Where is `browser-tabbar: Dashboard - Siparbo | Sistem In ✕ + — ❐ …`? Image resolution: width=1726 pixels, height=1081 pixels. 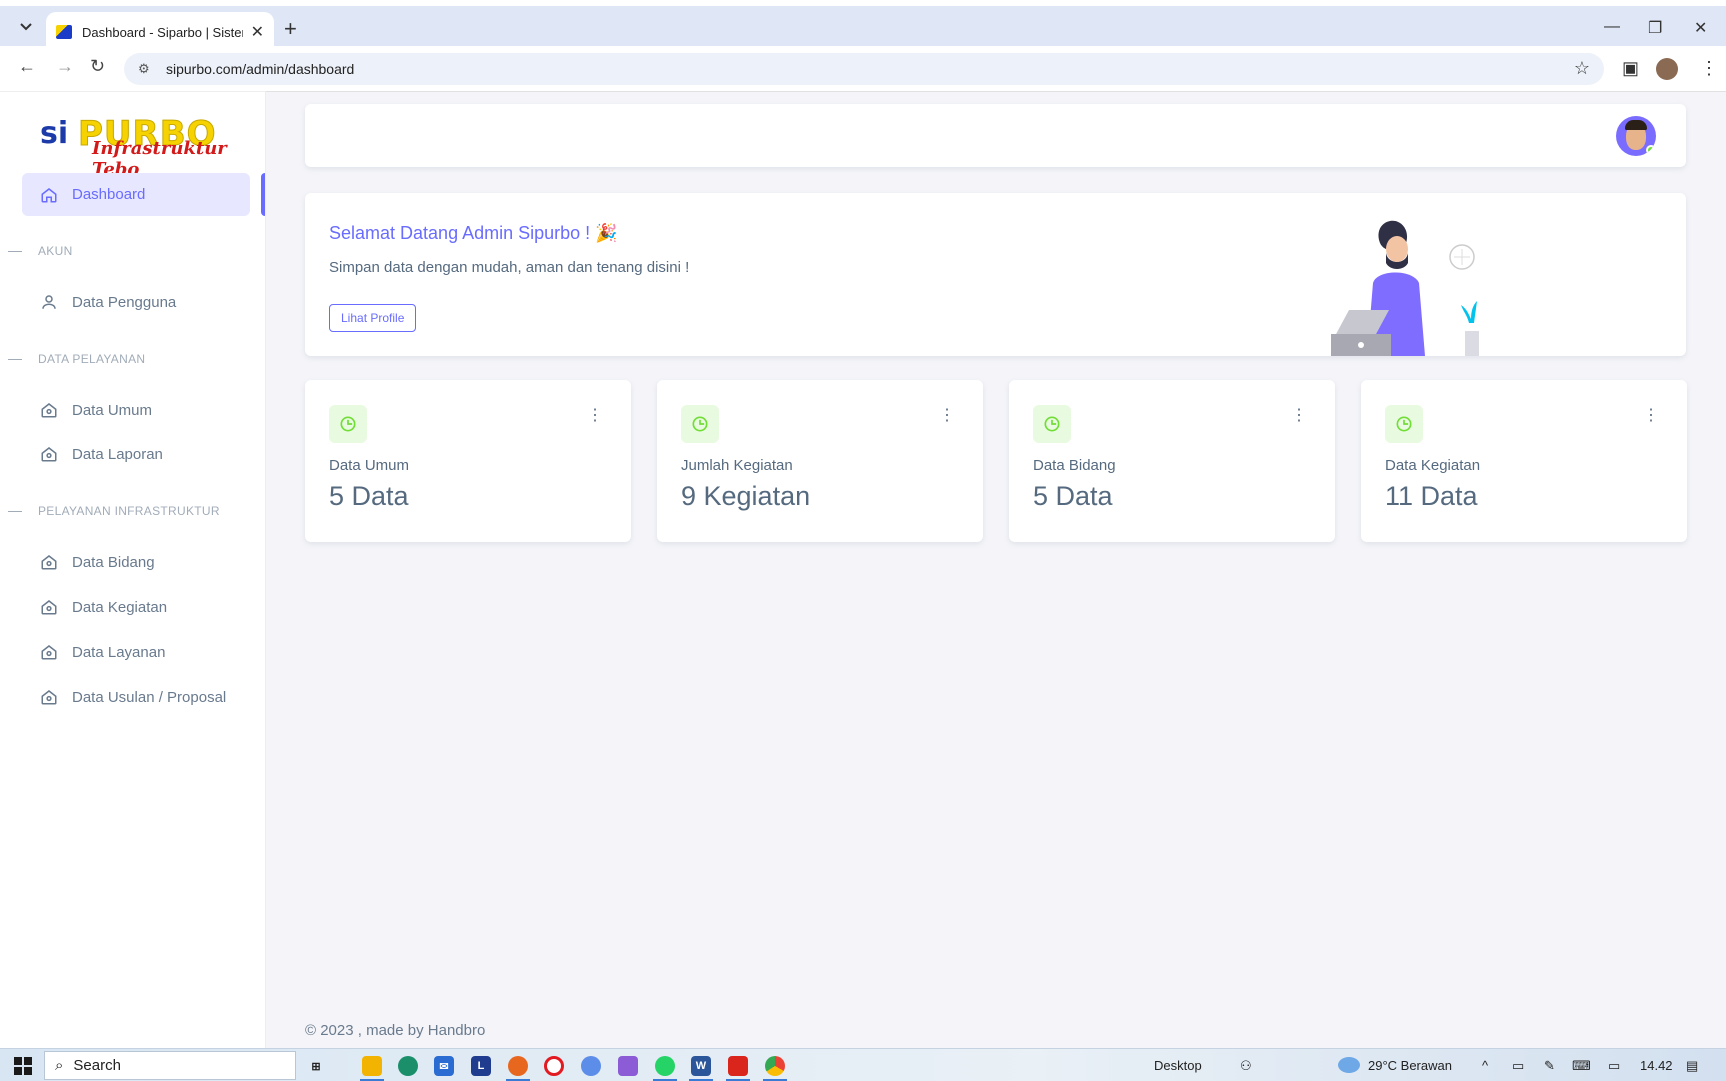 browser-tabbar: Dashboard - Siparbo | Sistem In ✕ + — ❐ … is located at coordinates (863, 26).